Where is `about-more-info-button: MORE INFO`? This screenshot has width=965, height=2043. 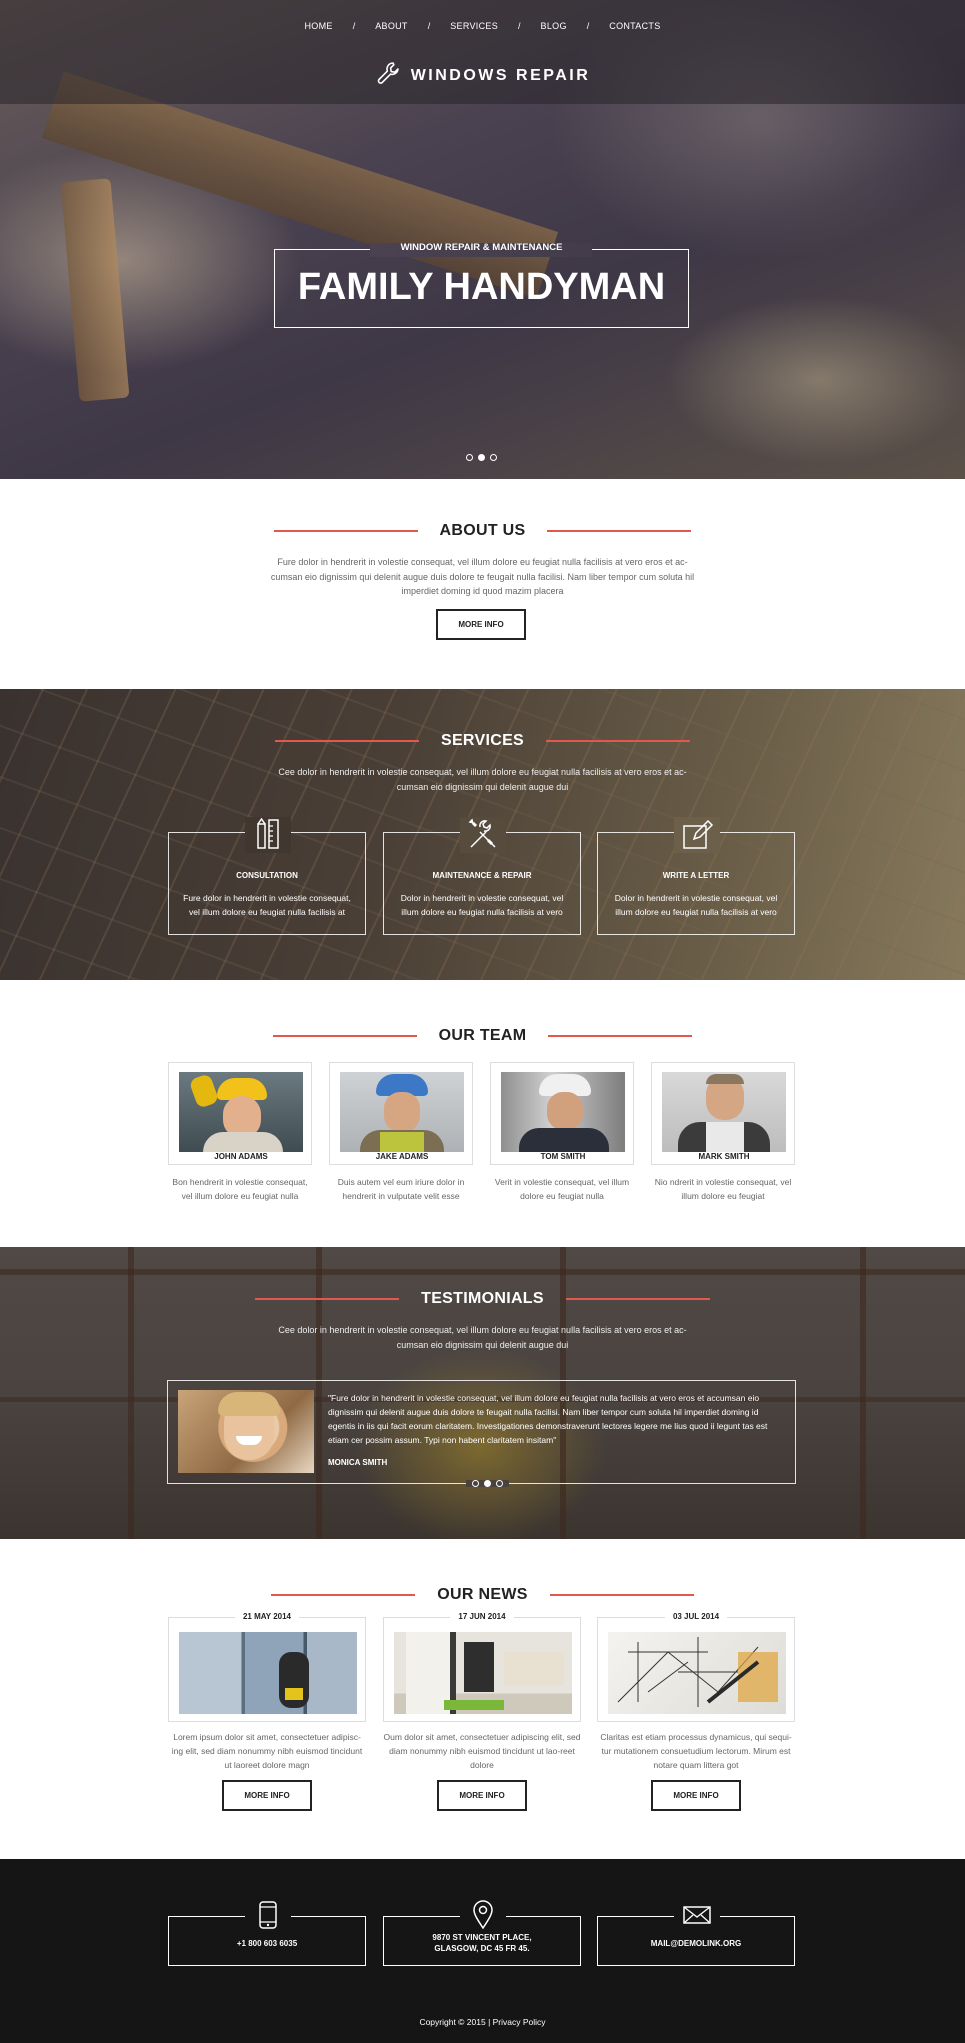
about-more-info-button: MORE INFO is located at coordinates (481, 624).